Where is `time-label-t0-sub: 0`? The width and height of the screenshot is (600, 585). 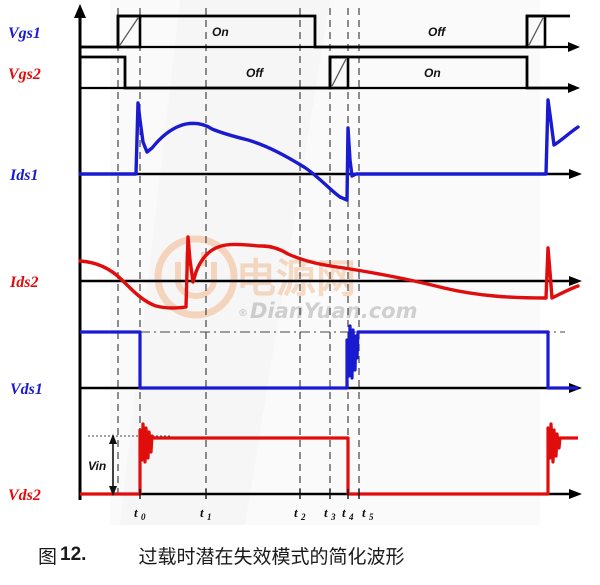 time-label-t0-sub: 0 is located at coordinates (143, 517).